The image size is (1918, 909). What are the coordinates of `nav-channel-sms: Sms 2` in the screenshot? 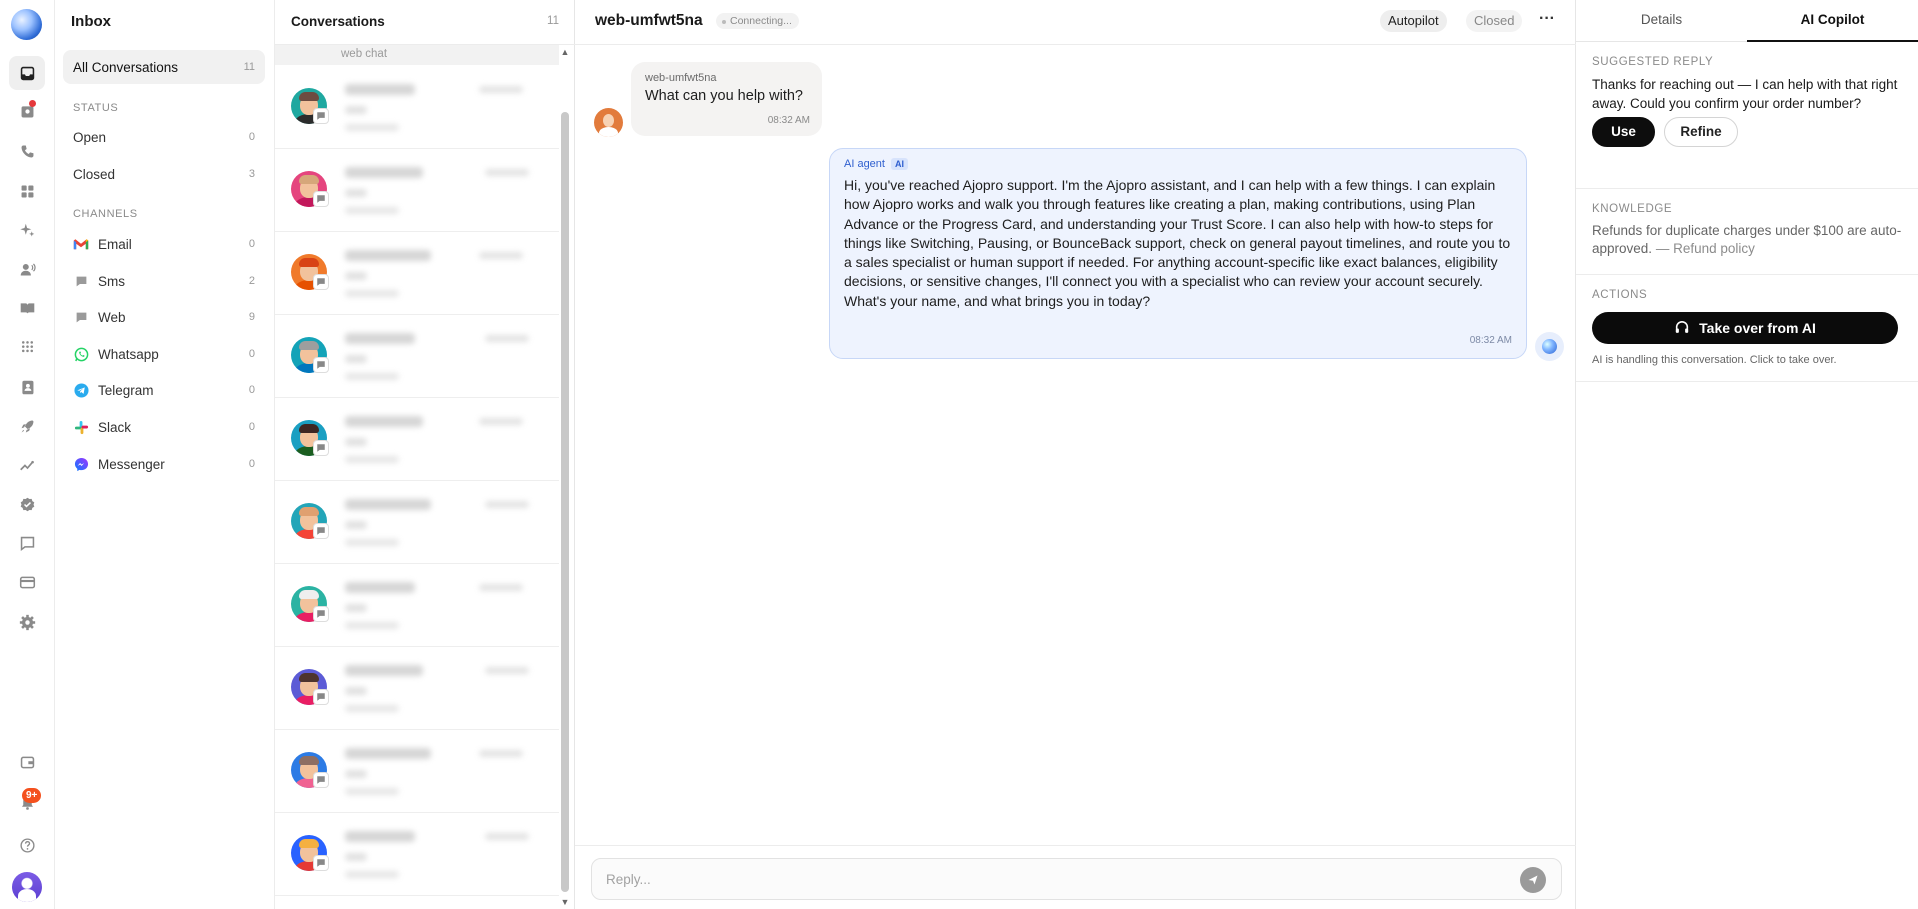 It's located at (164, 281).